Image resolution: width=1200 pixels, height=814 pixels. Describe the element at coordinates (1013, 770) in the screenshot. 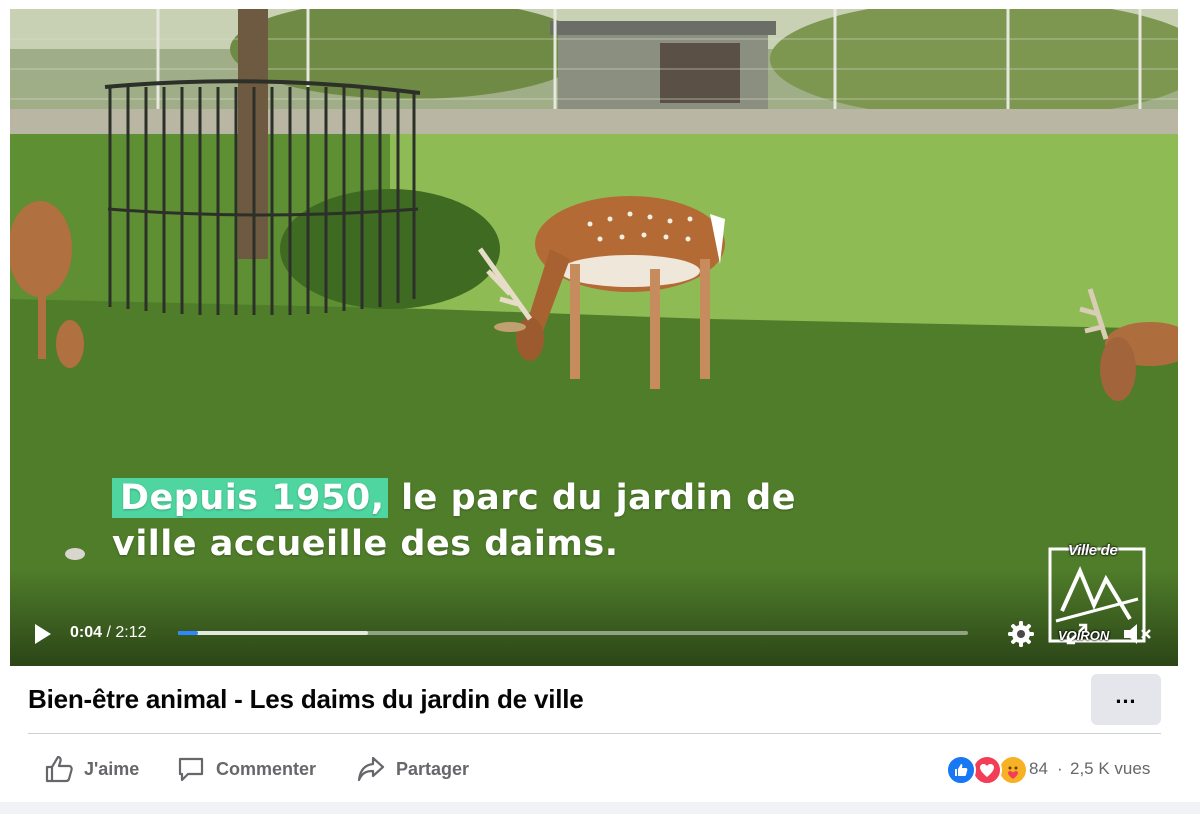

I see `care-icon` at that location.